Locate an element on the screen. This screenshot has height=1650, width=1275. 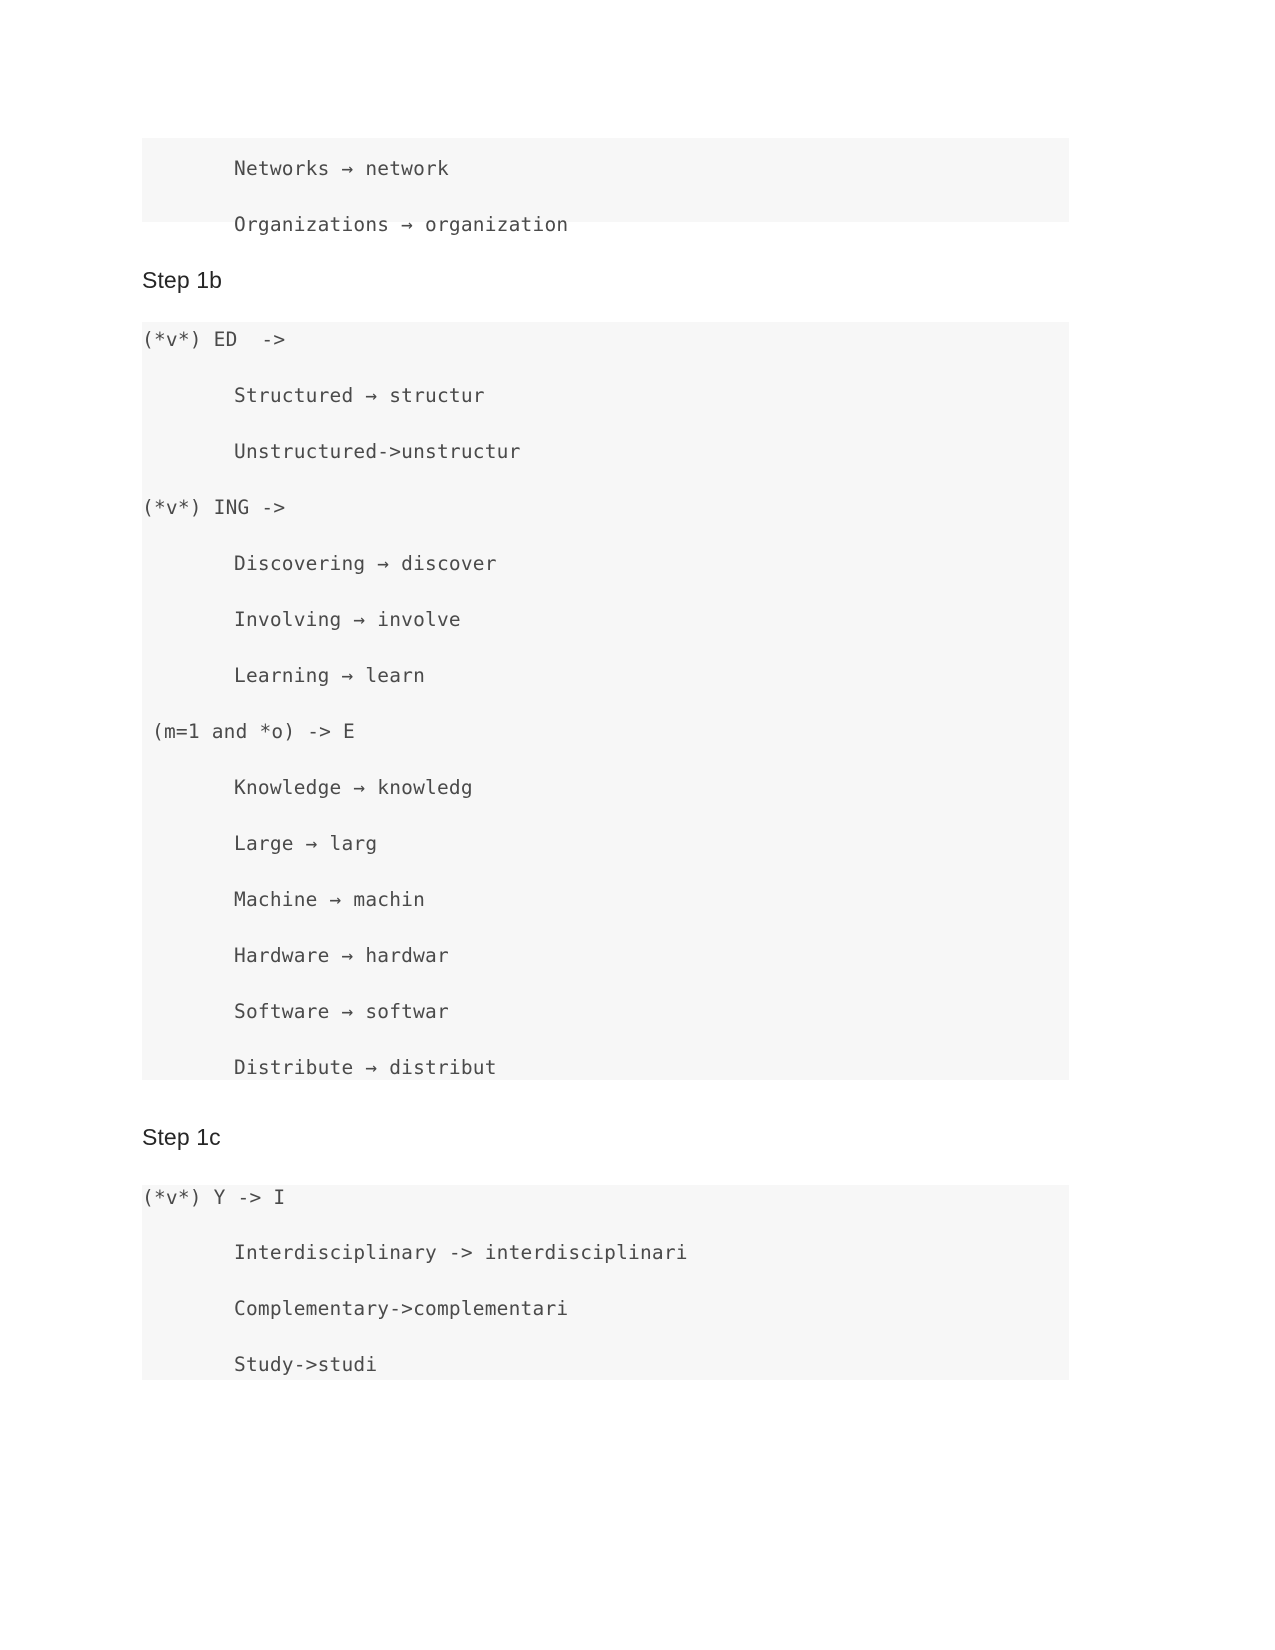
code-line: Machine → machin is located at coordinates (330, 899).